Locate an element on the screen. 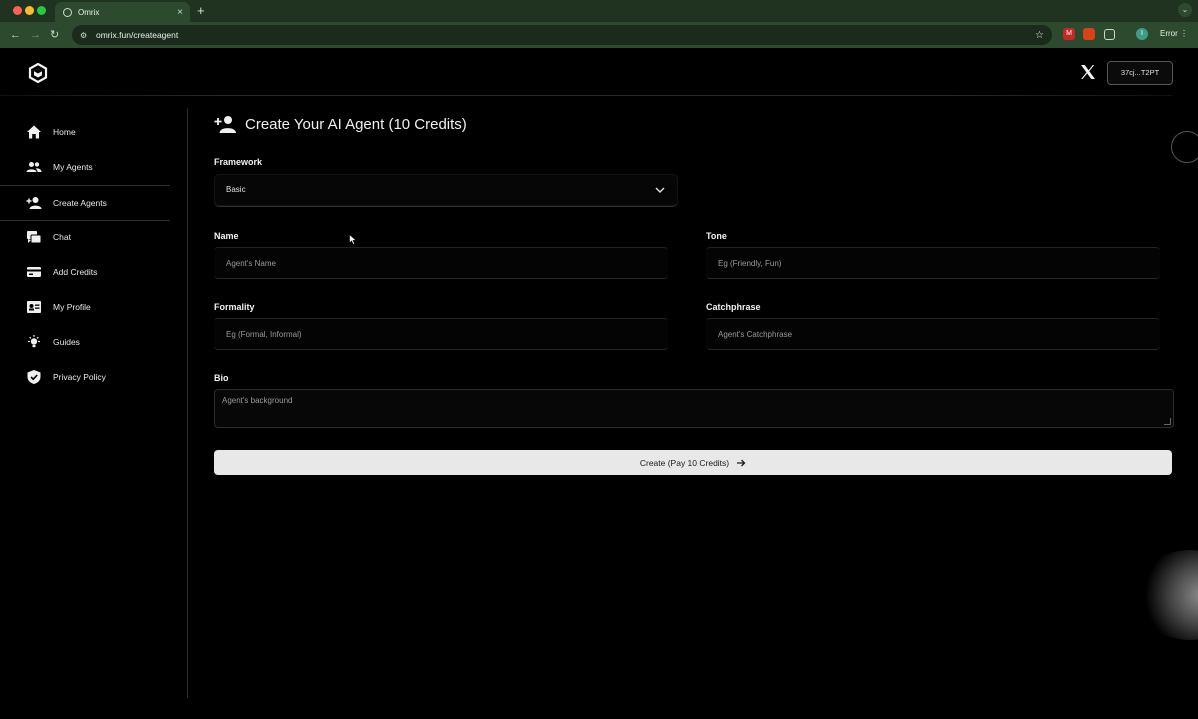 The width and height of the screenshot is (1198, 719). bio-field is located at coordinates (694, 408).